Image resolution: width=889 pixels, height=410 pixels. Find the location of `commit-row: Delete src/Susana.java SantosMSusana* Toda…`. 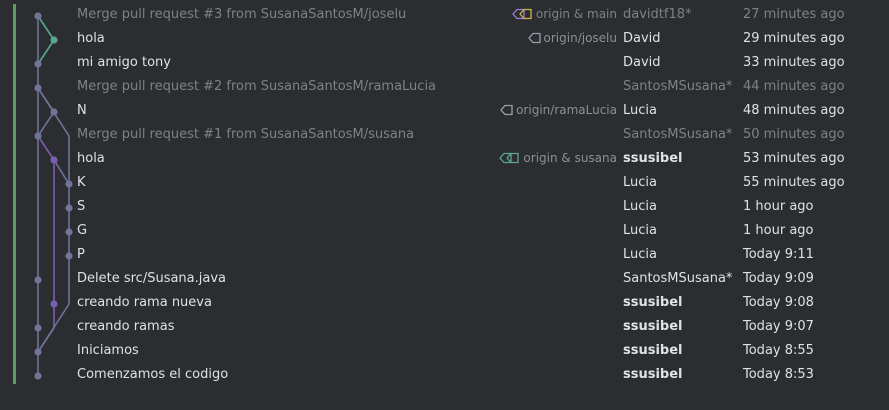

commit-row: Delete src/Susana.java SantosMSusana* Toda… is located at coordinates (444, 280).